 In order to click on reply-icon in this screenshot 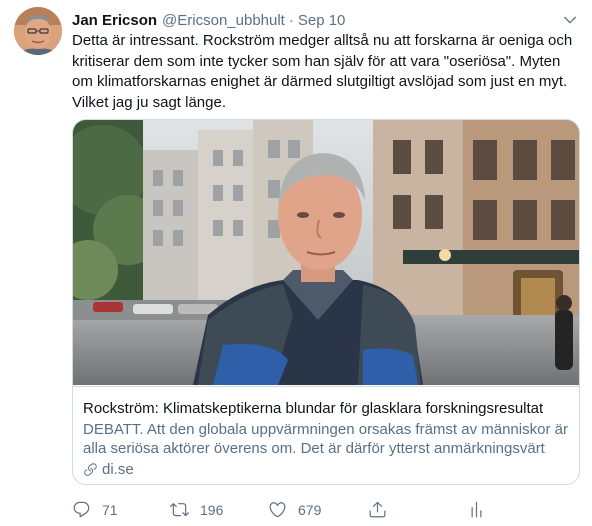, I will do `click(81, 509)`.